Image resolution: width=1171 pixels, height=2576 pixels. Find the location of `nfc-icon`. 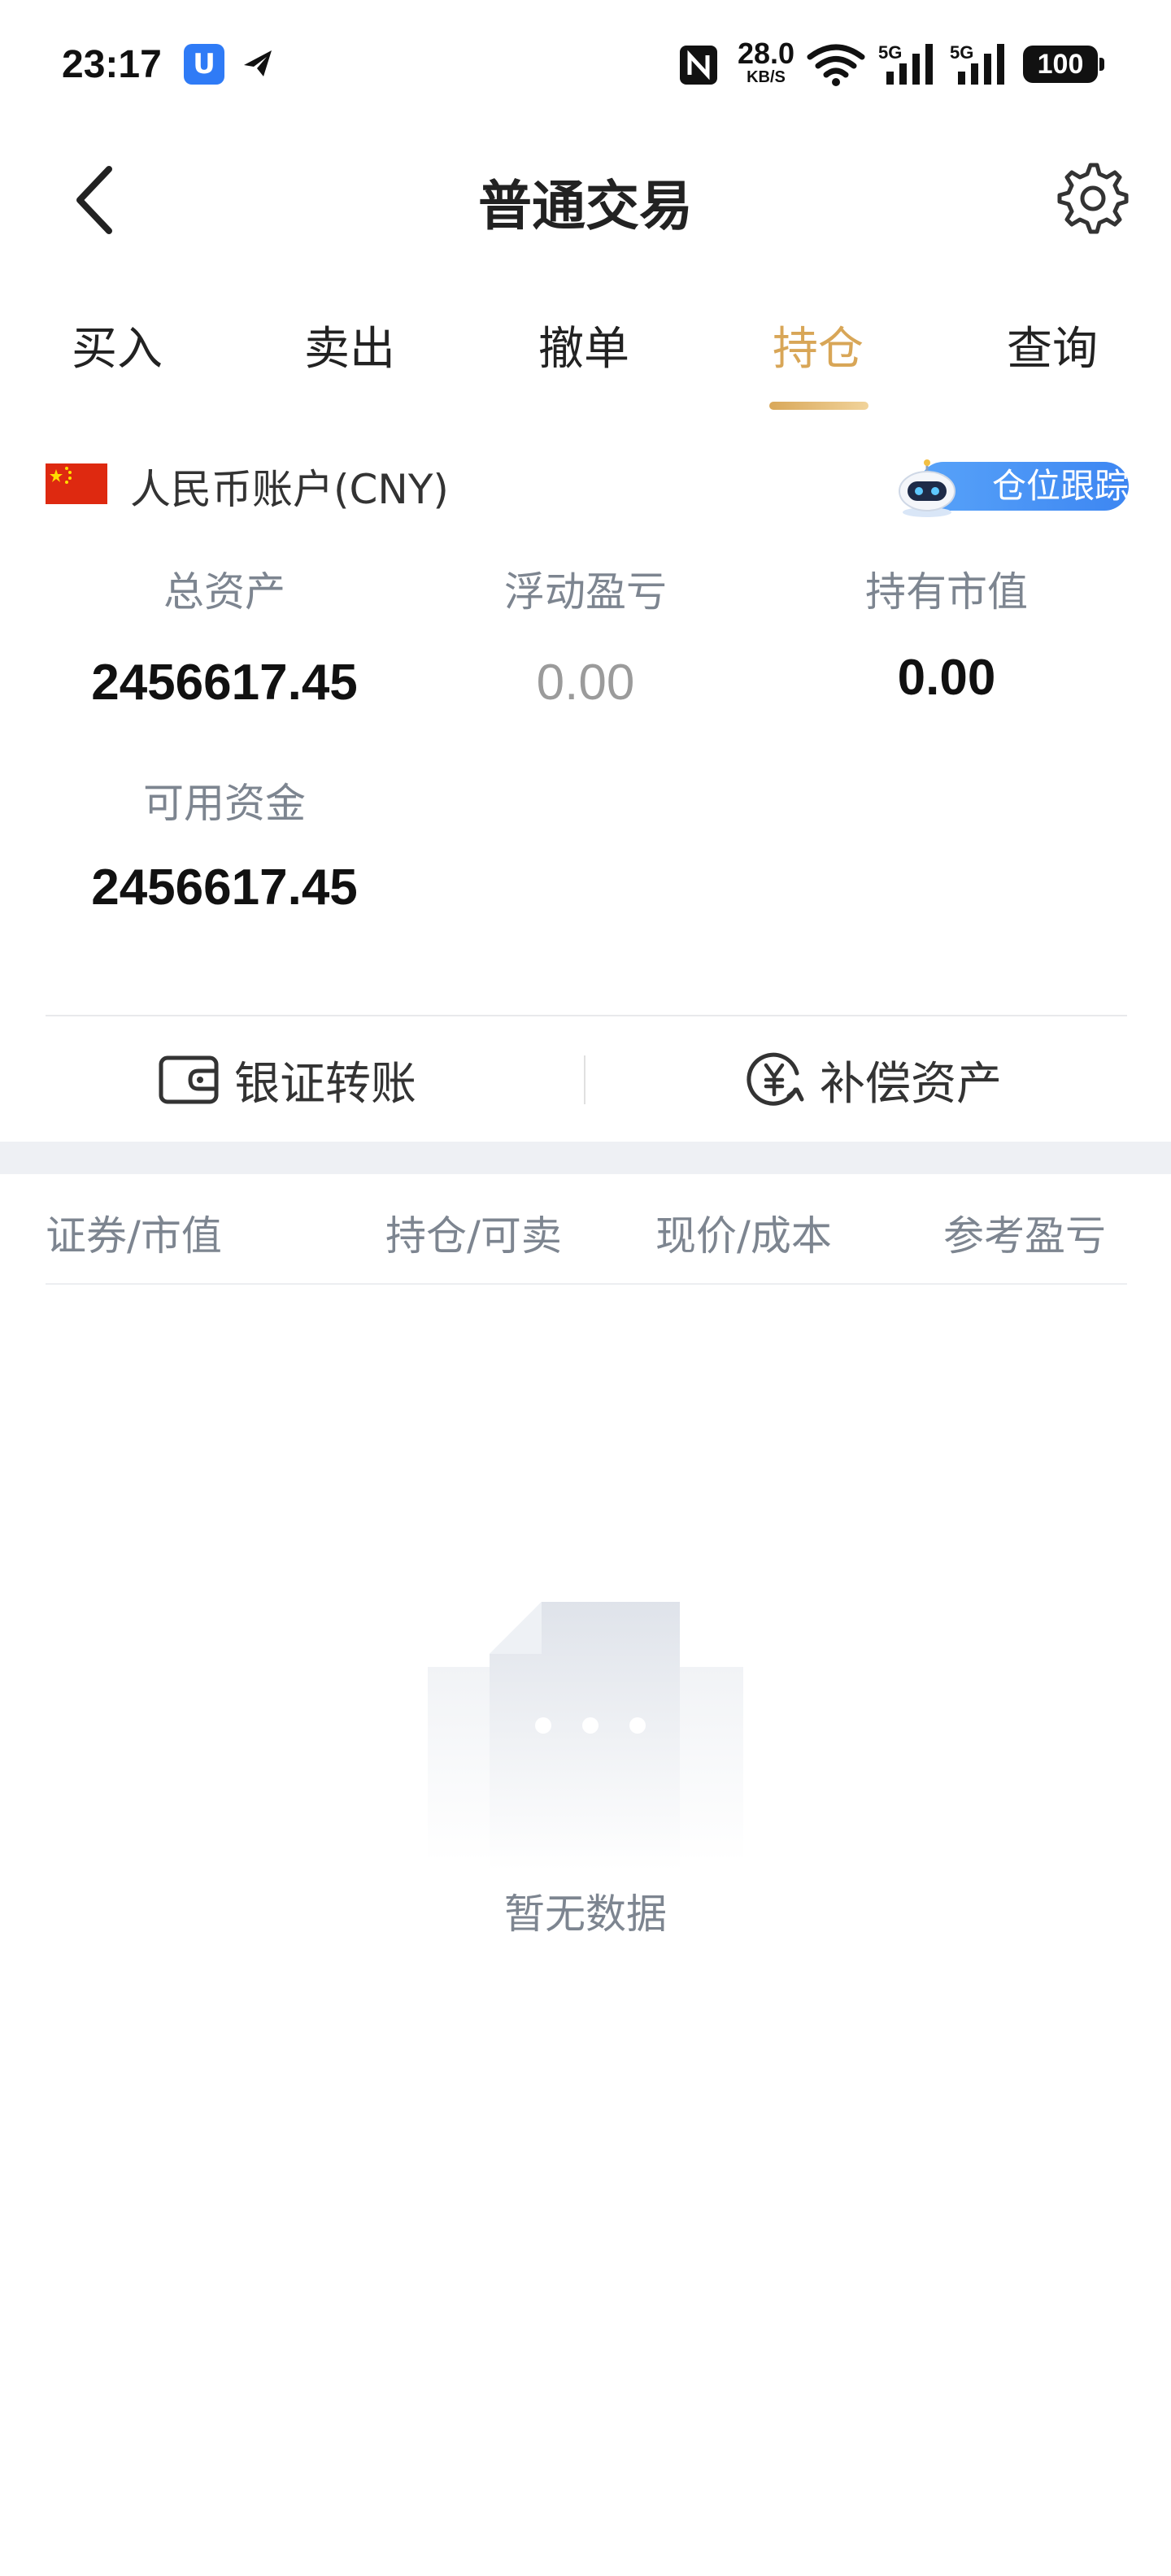

nfc-icon is located at coordinates (698, 66).